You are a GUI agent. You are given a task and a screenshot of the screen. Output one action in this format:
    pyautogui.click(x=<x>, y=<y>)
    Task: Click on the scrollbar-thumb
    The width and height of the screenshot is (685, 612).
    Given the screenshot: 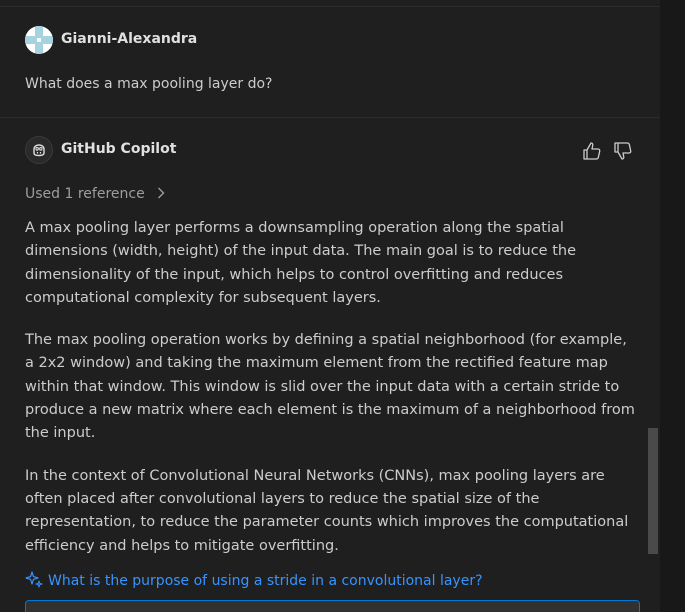 What is the action you would take?
    pyautogui.click(x=653, y=491)
    